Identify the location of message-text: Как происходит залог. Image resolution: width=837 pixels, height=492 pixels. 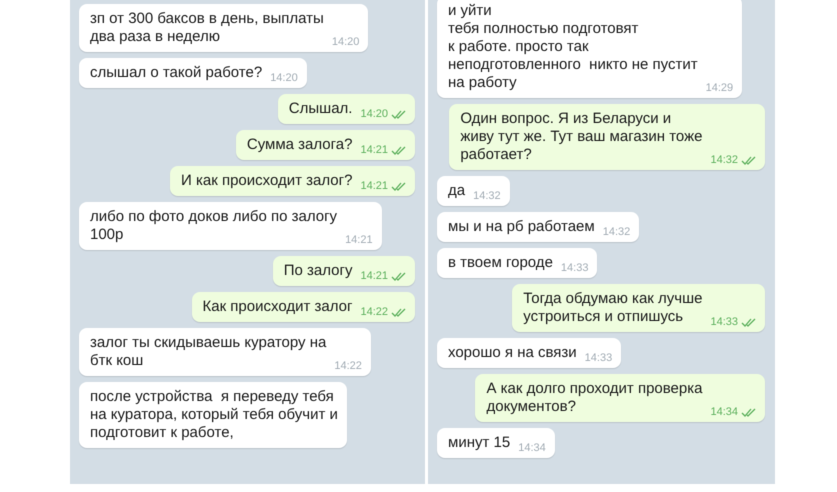
(277, 307).